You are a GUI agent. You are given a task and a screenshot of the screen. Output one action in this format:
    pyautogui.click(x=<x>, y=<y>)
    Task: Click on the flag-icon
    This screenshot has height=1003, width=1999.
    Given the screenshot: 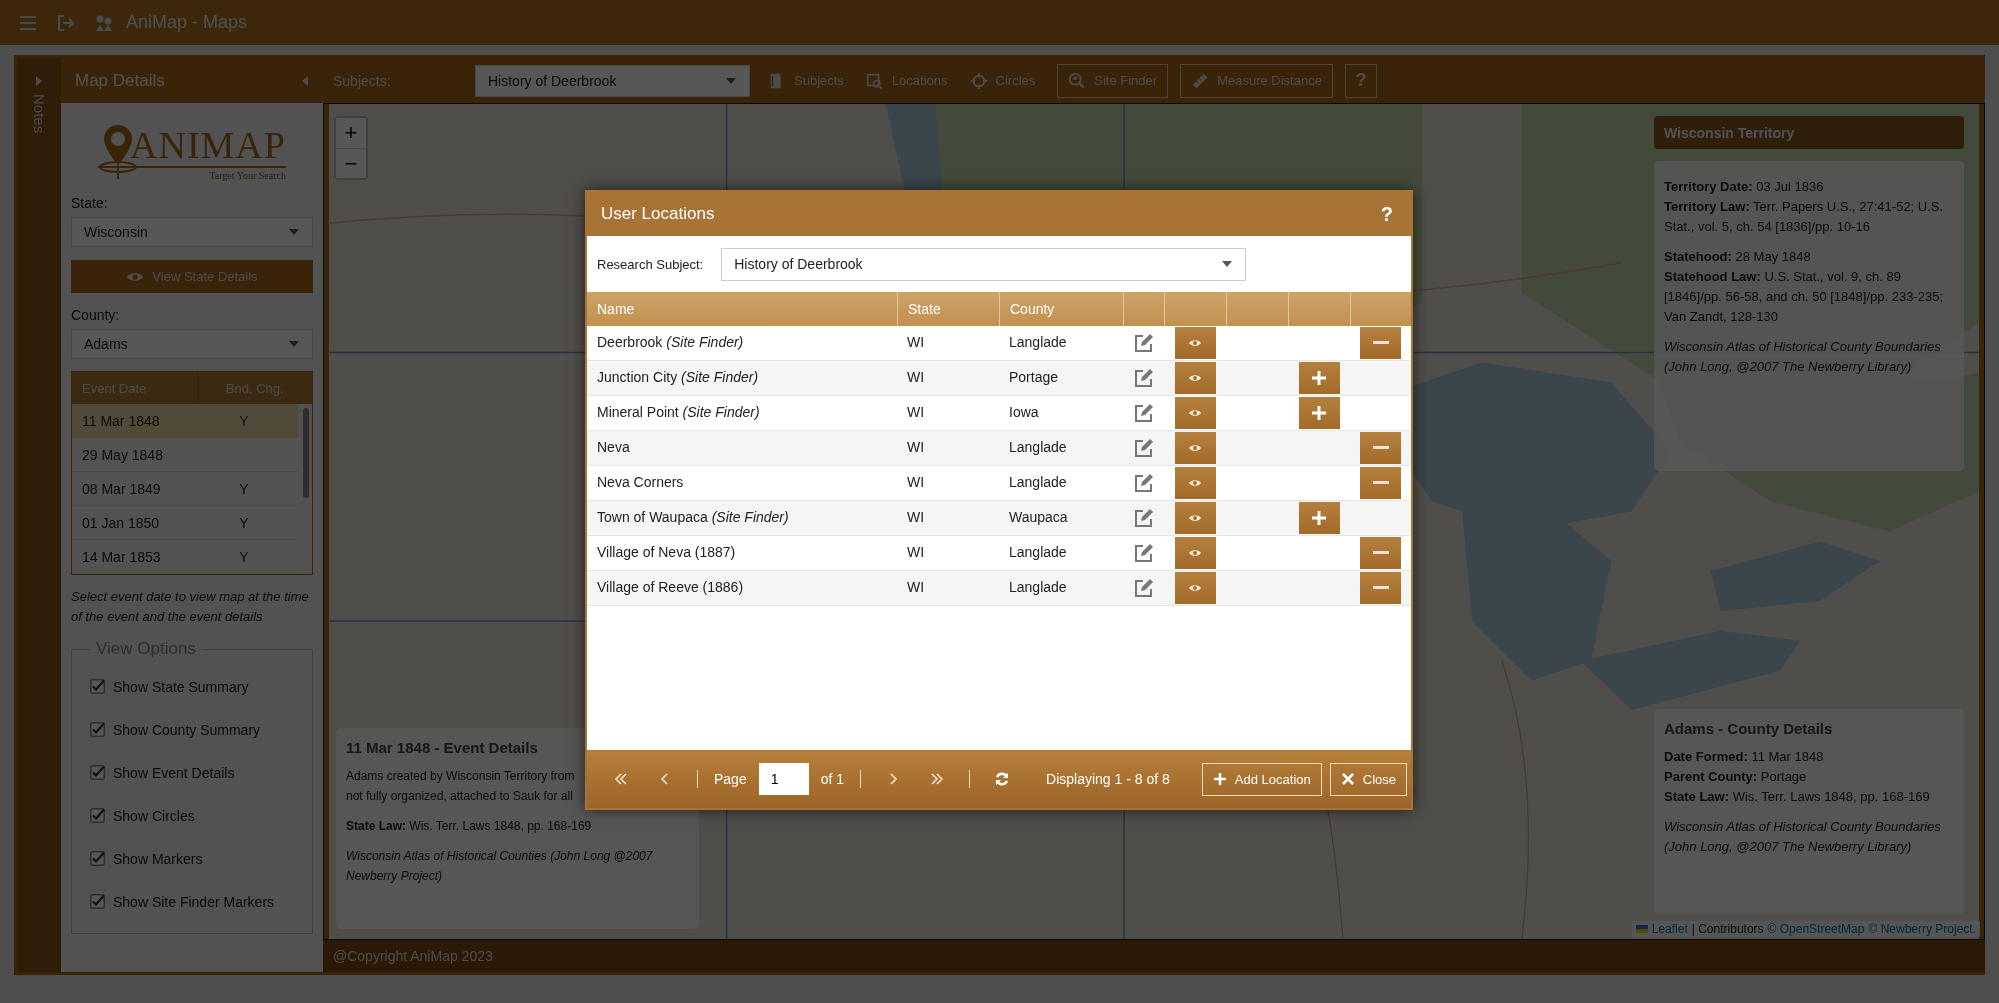 What is the action you would take?
    pyautogui.click(x=1641, y=929)
    